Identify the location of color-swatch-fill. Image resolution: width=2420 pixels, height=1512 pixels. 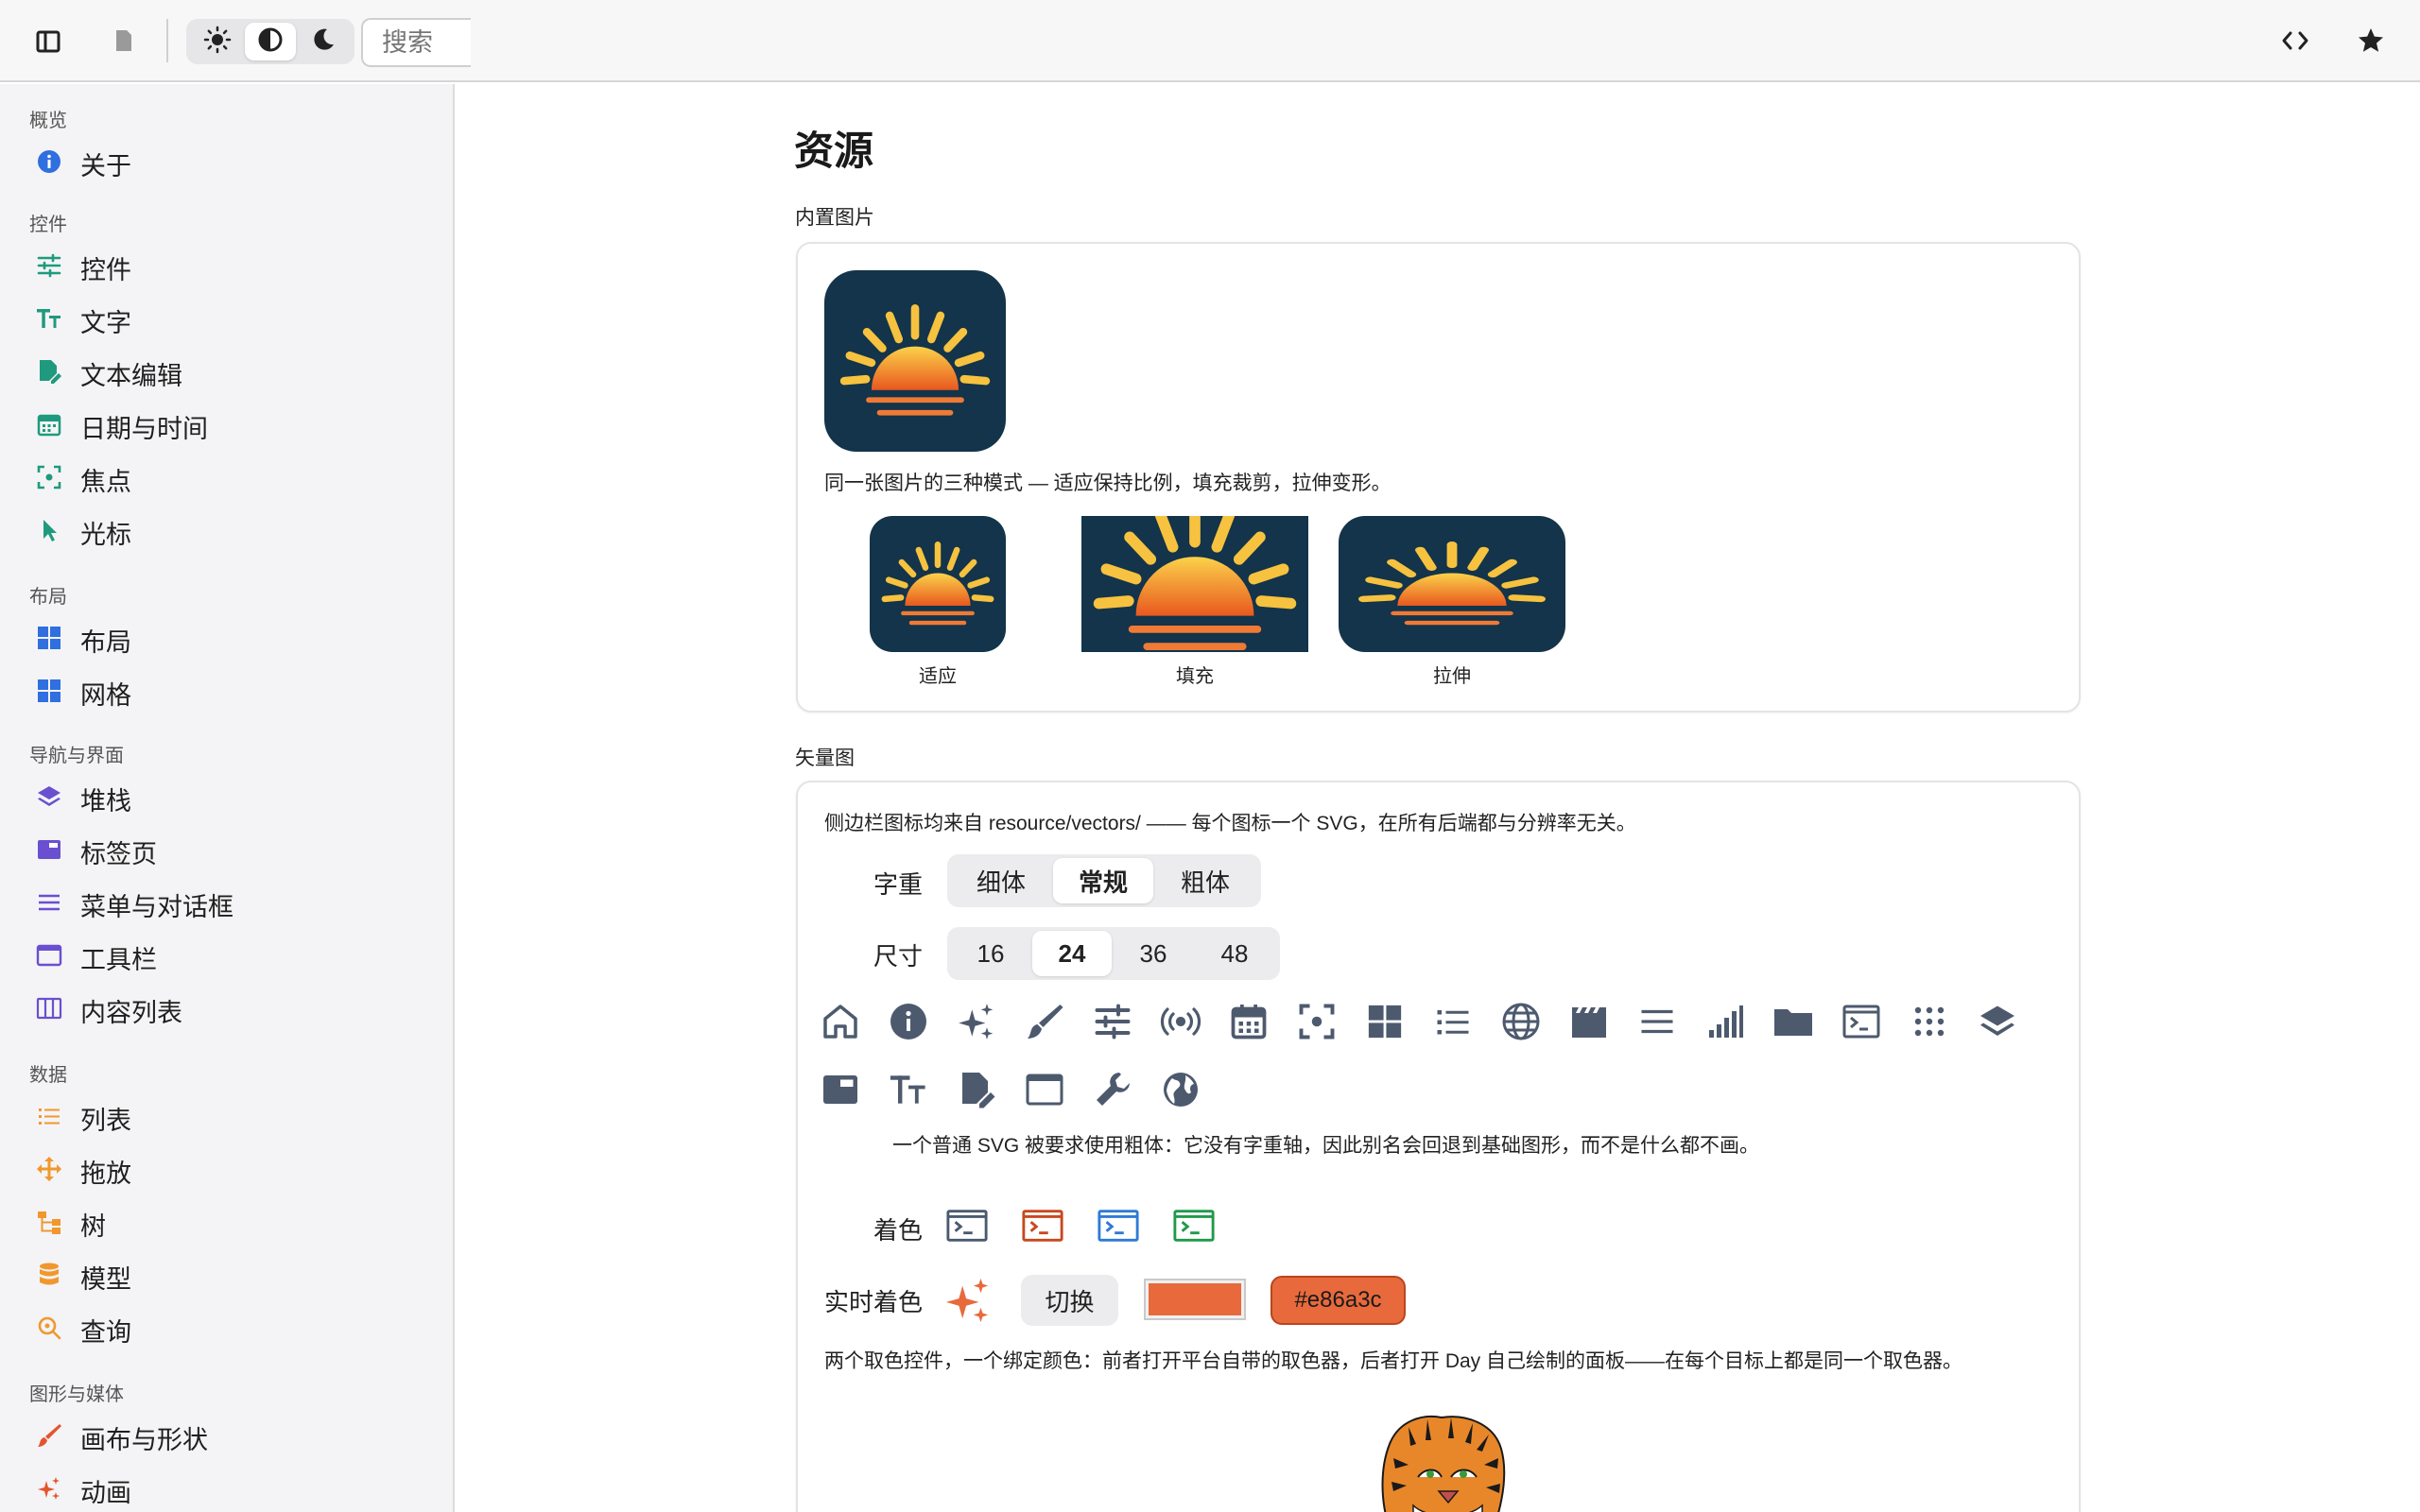
(1195, 1299).